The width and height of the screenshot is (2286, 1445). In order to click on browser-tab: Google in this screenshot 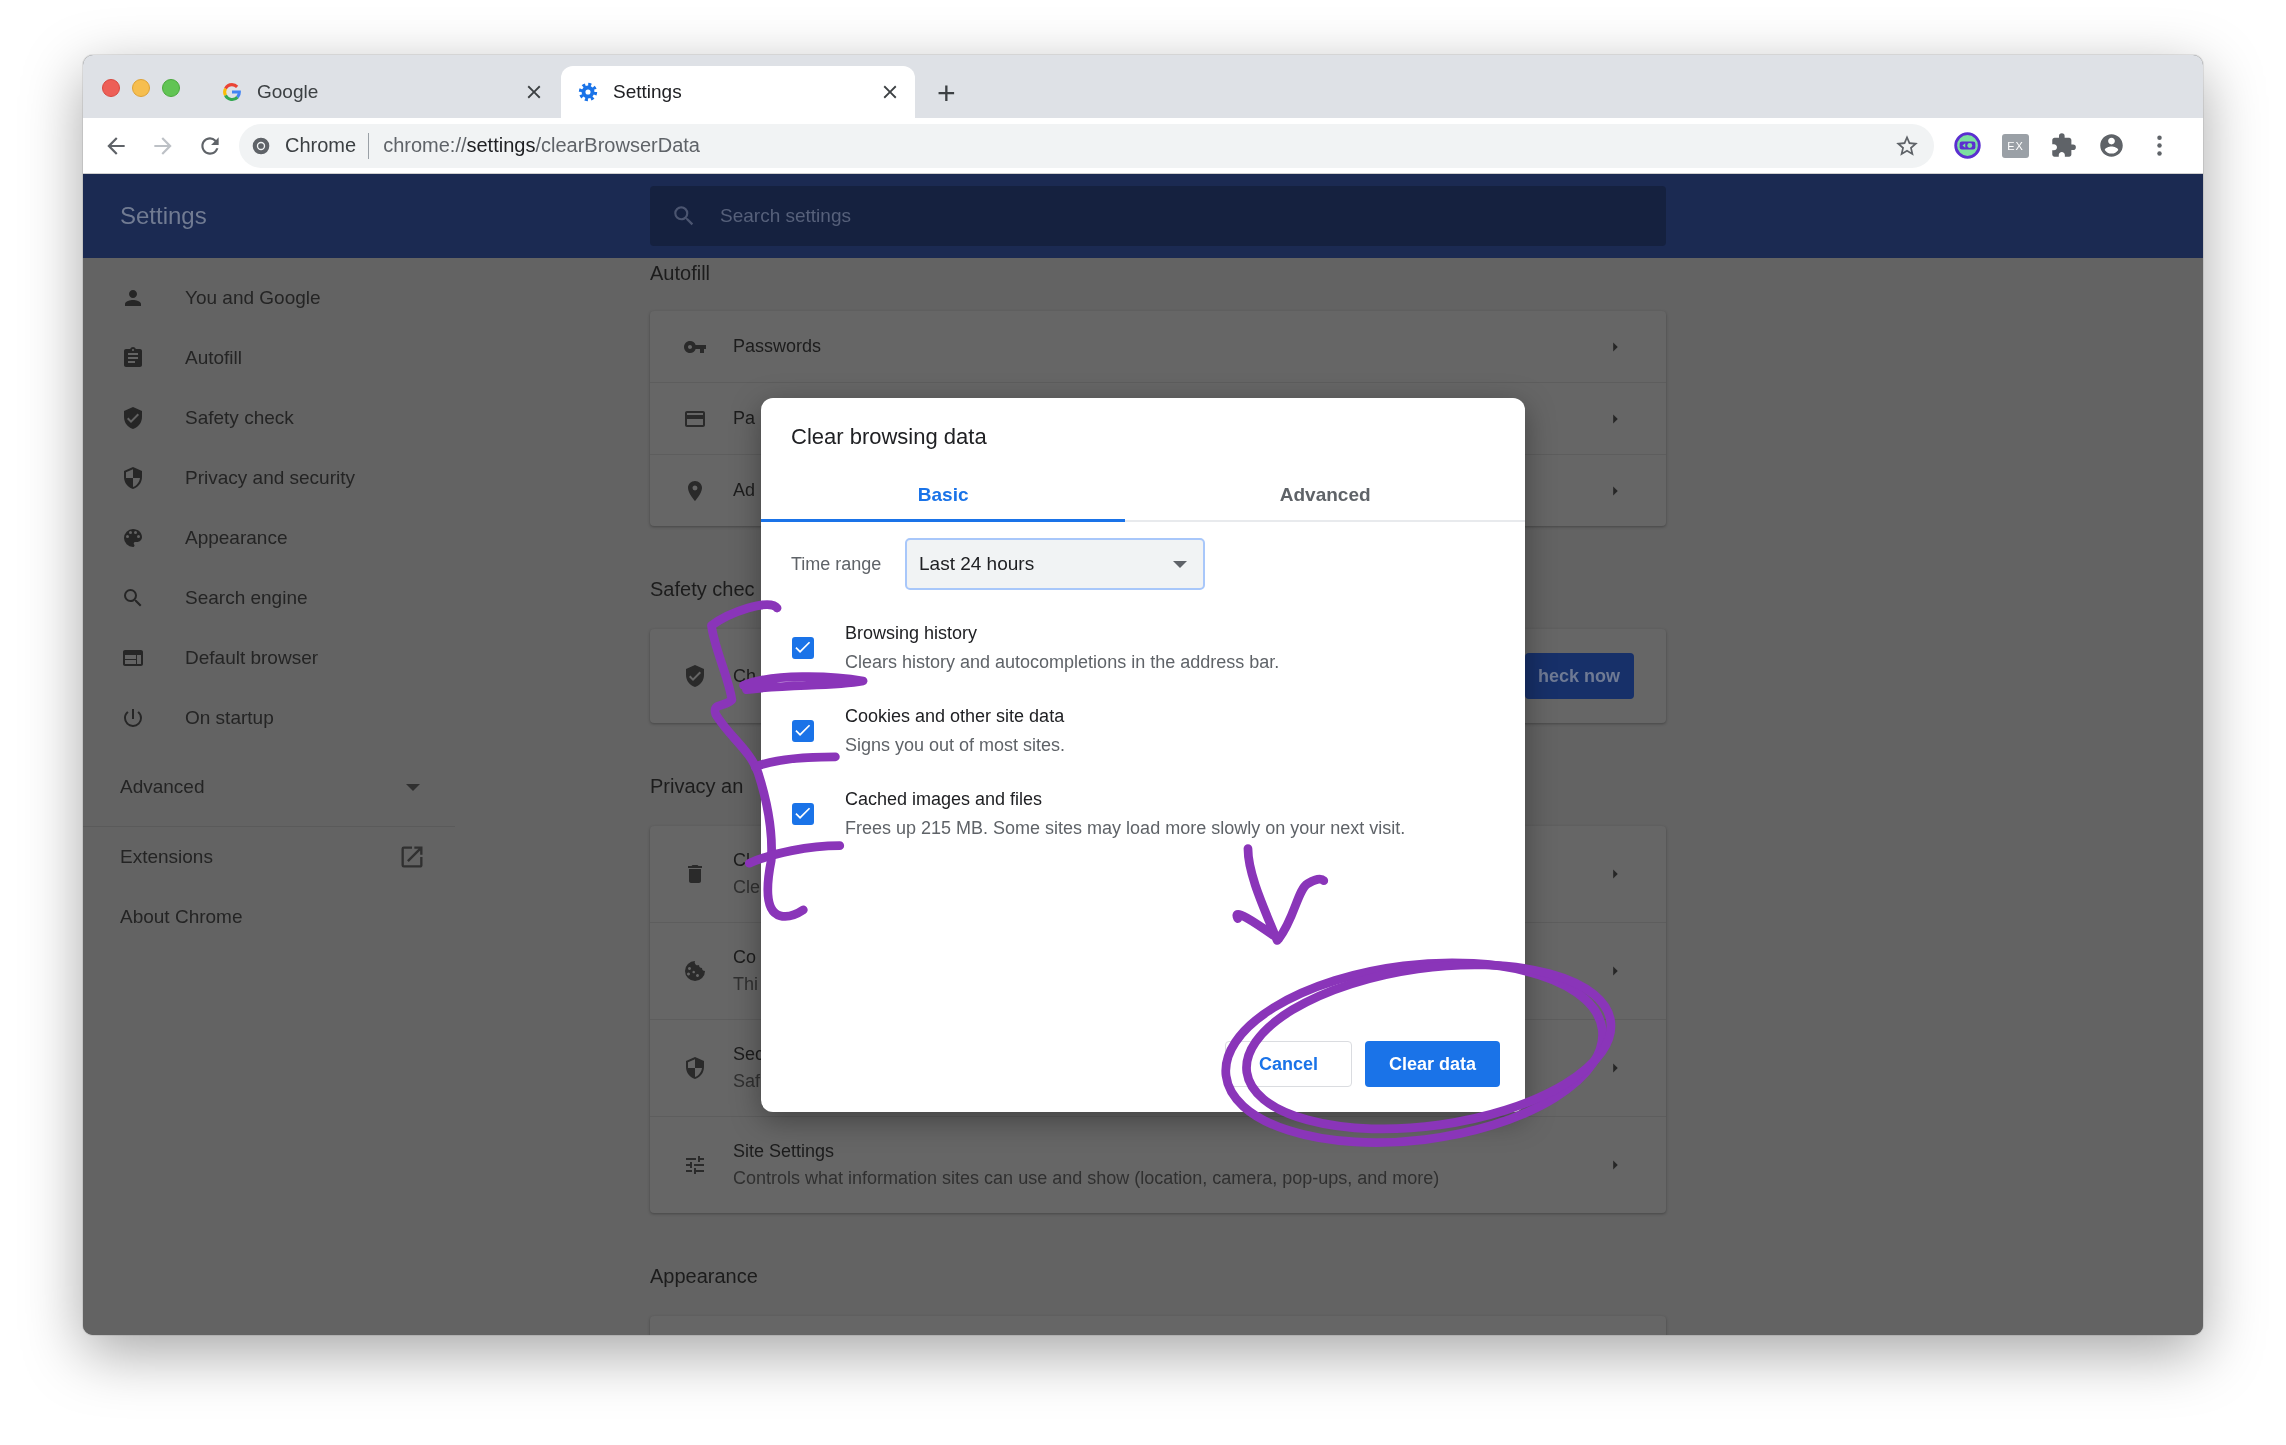, I will do `click(382, 92)`.